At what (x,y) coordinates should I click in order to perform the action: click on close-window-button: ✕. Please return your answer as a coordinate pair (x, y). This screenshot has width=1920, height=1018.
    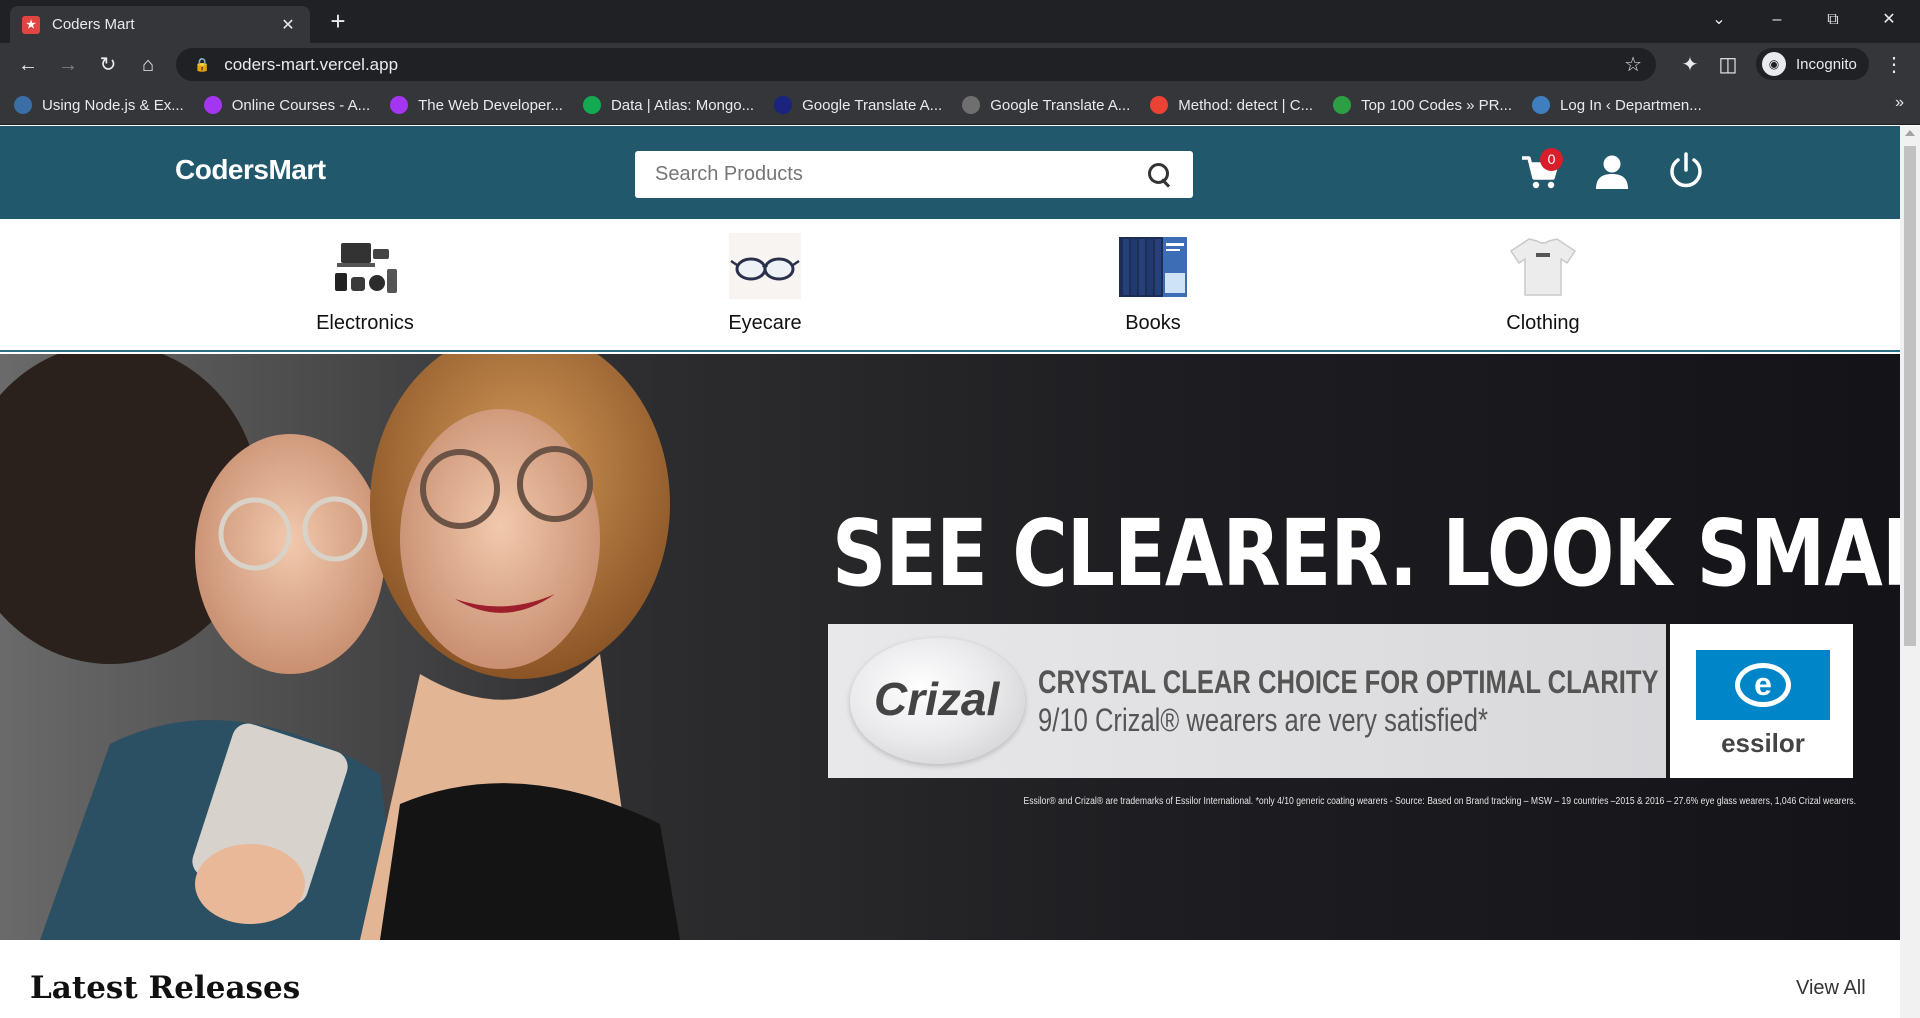
    Looking at the image, I should click on (1889, 20).